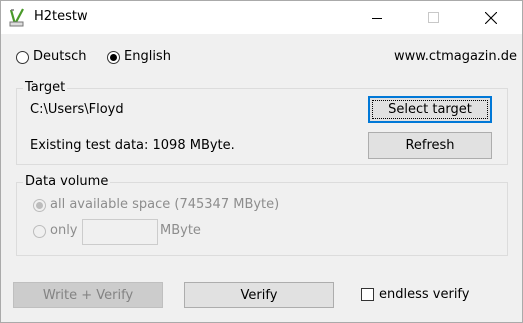 This screenshot has width=523, height=323. Describe the element at coordinates (147, 56) in the screenshot. I see `english-label: English` at that location.